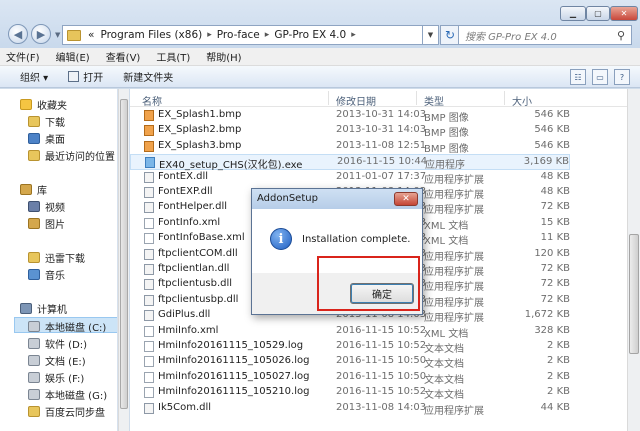  Describe the element at coordinates (74, 35) in the screenshot. I see `folder-icon` at that location.